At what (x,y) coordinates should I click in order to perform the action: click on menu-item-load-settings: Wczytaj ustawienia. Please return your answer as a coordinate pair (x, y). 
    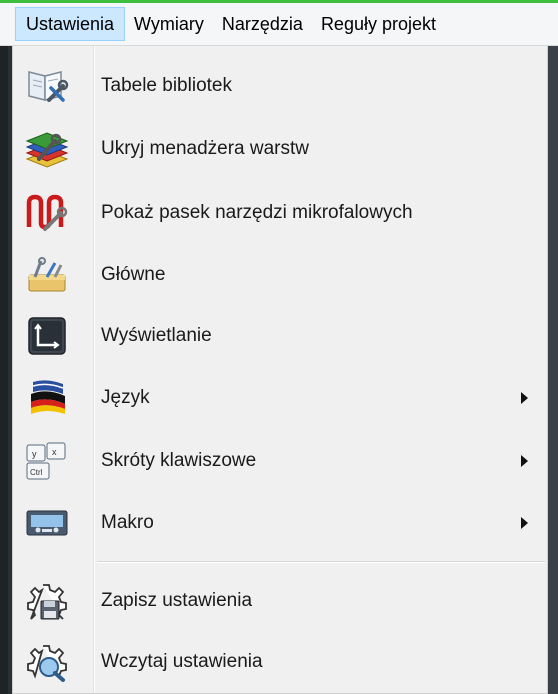
    Looking at the image, I should click on (280, 662).